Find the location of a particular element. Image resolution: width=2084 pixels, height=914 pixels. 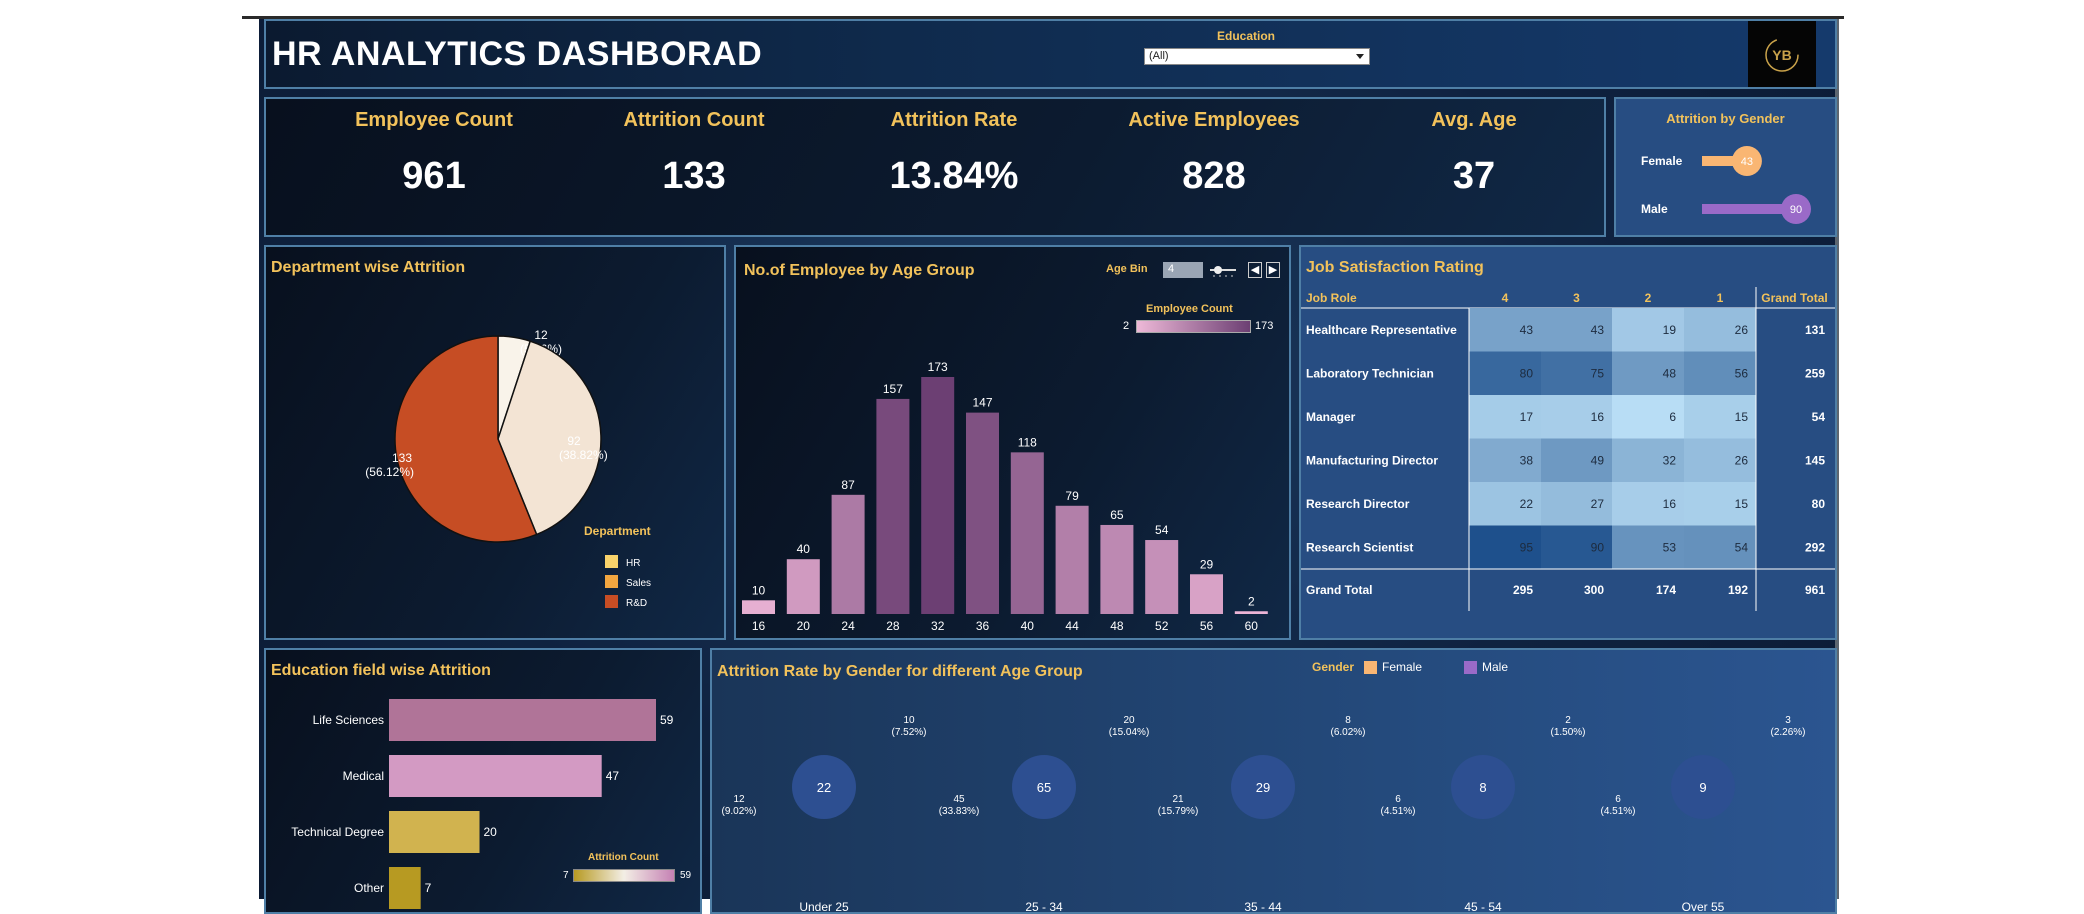

job-role-label: Manufacturing Director is located at coordinates (1372, 460).